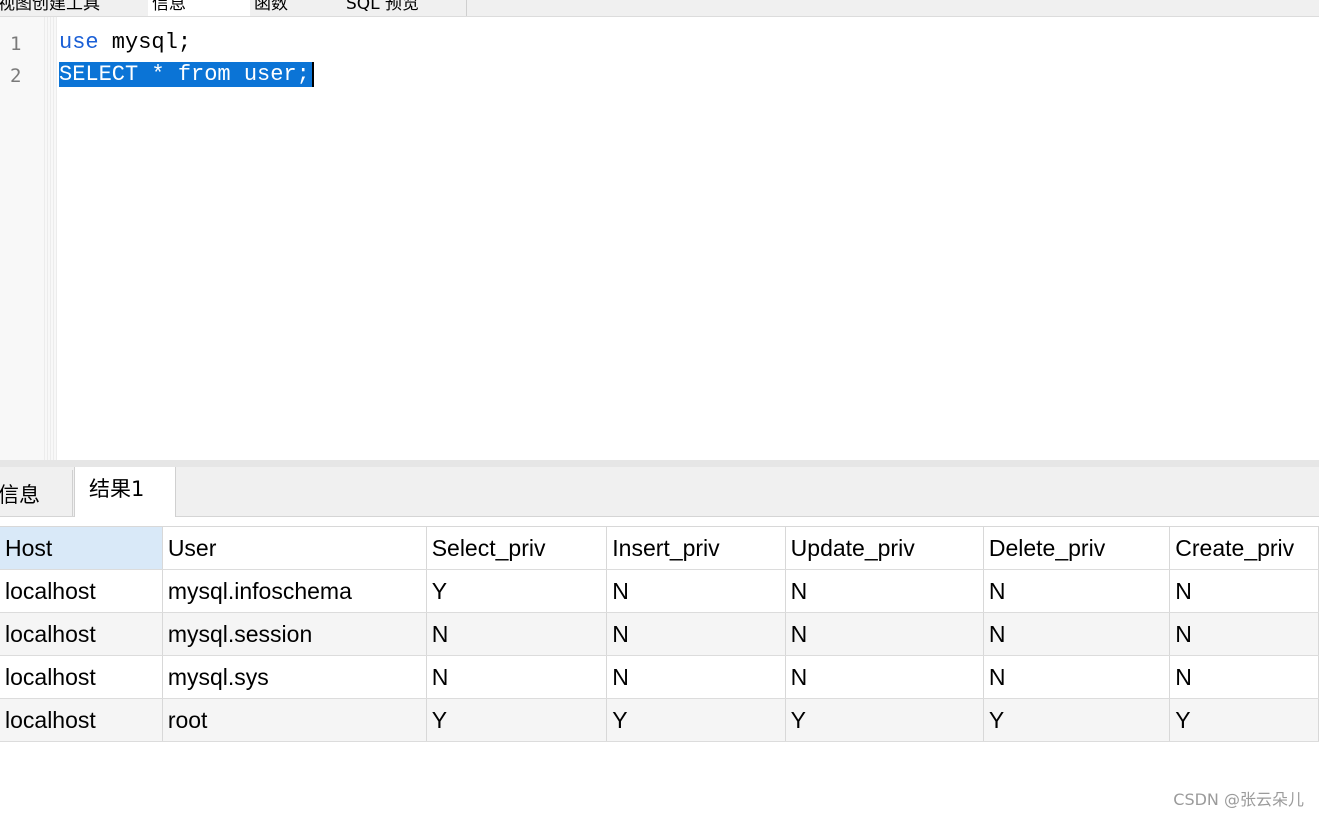 Image resolution: width=1319 pixels, height=816 pixels. Describe the element at coordinates (125, 492) in the screenshot. I see `tab-result-1: 结果1` at that location.